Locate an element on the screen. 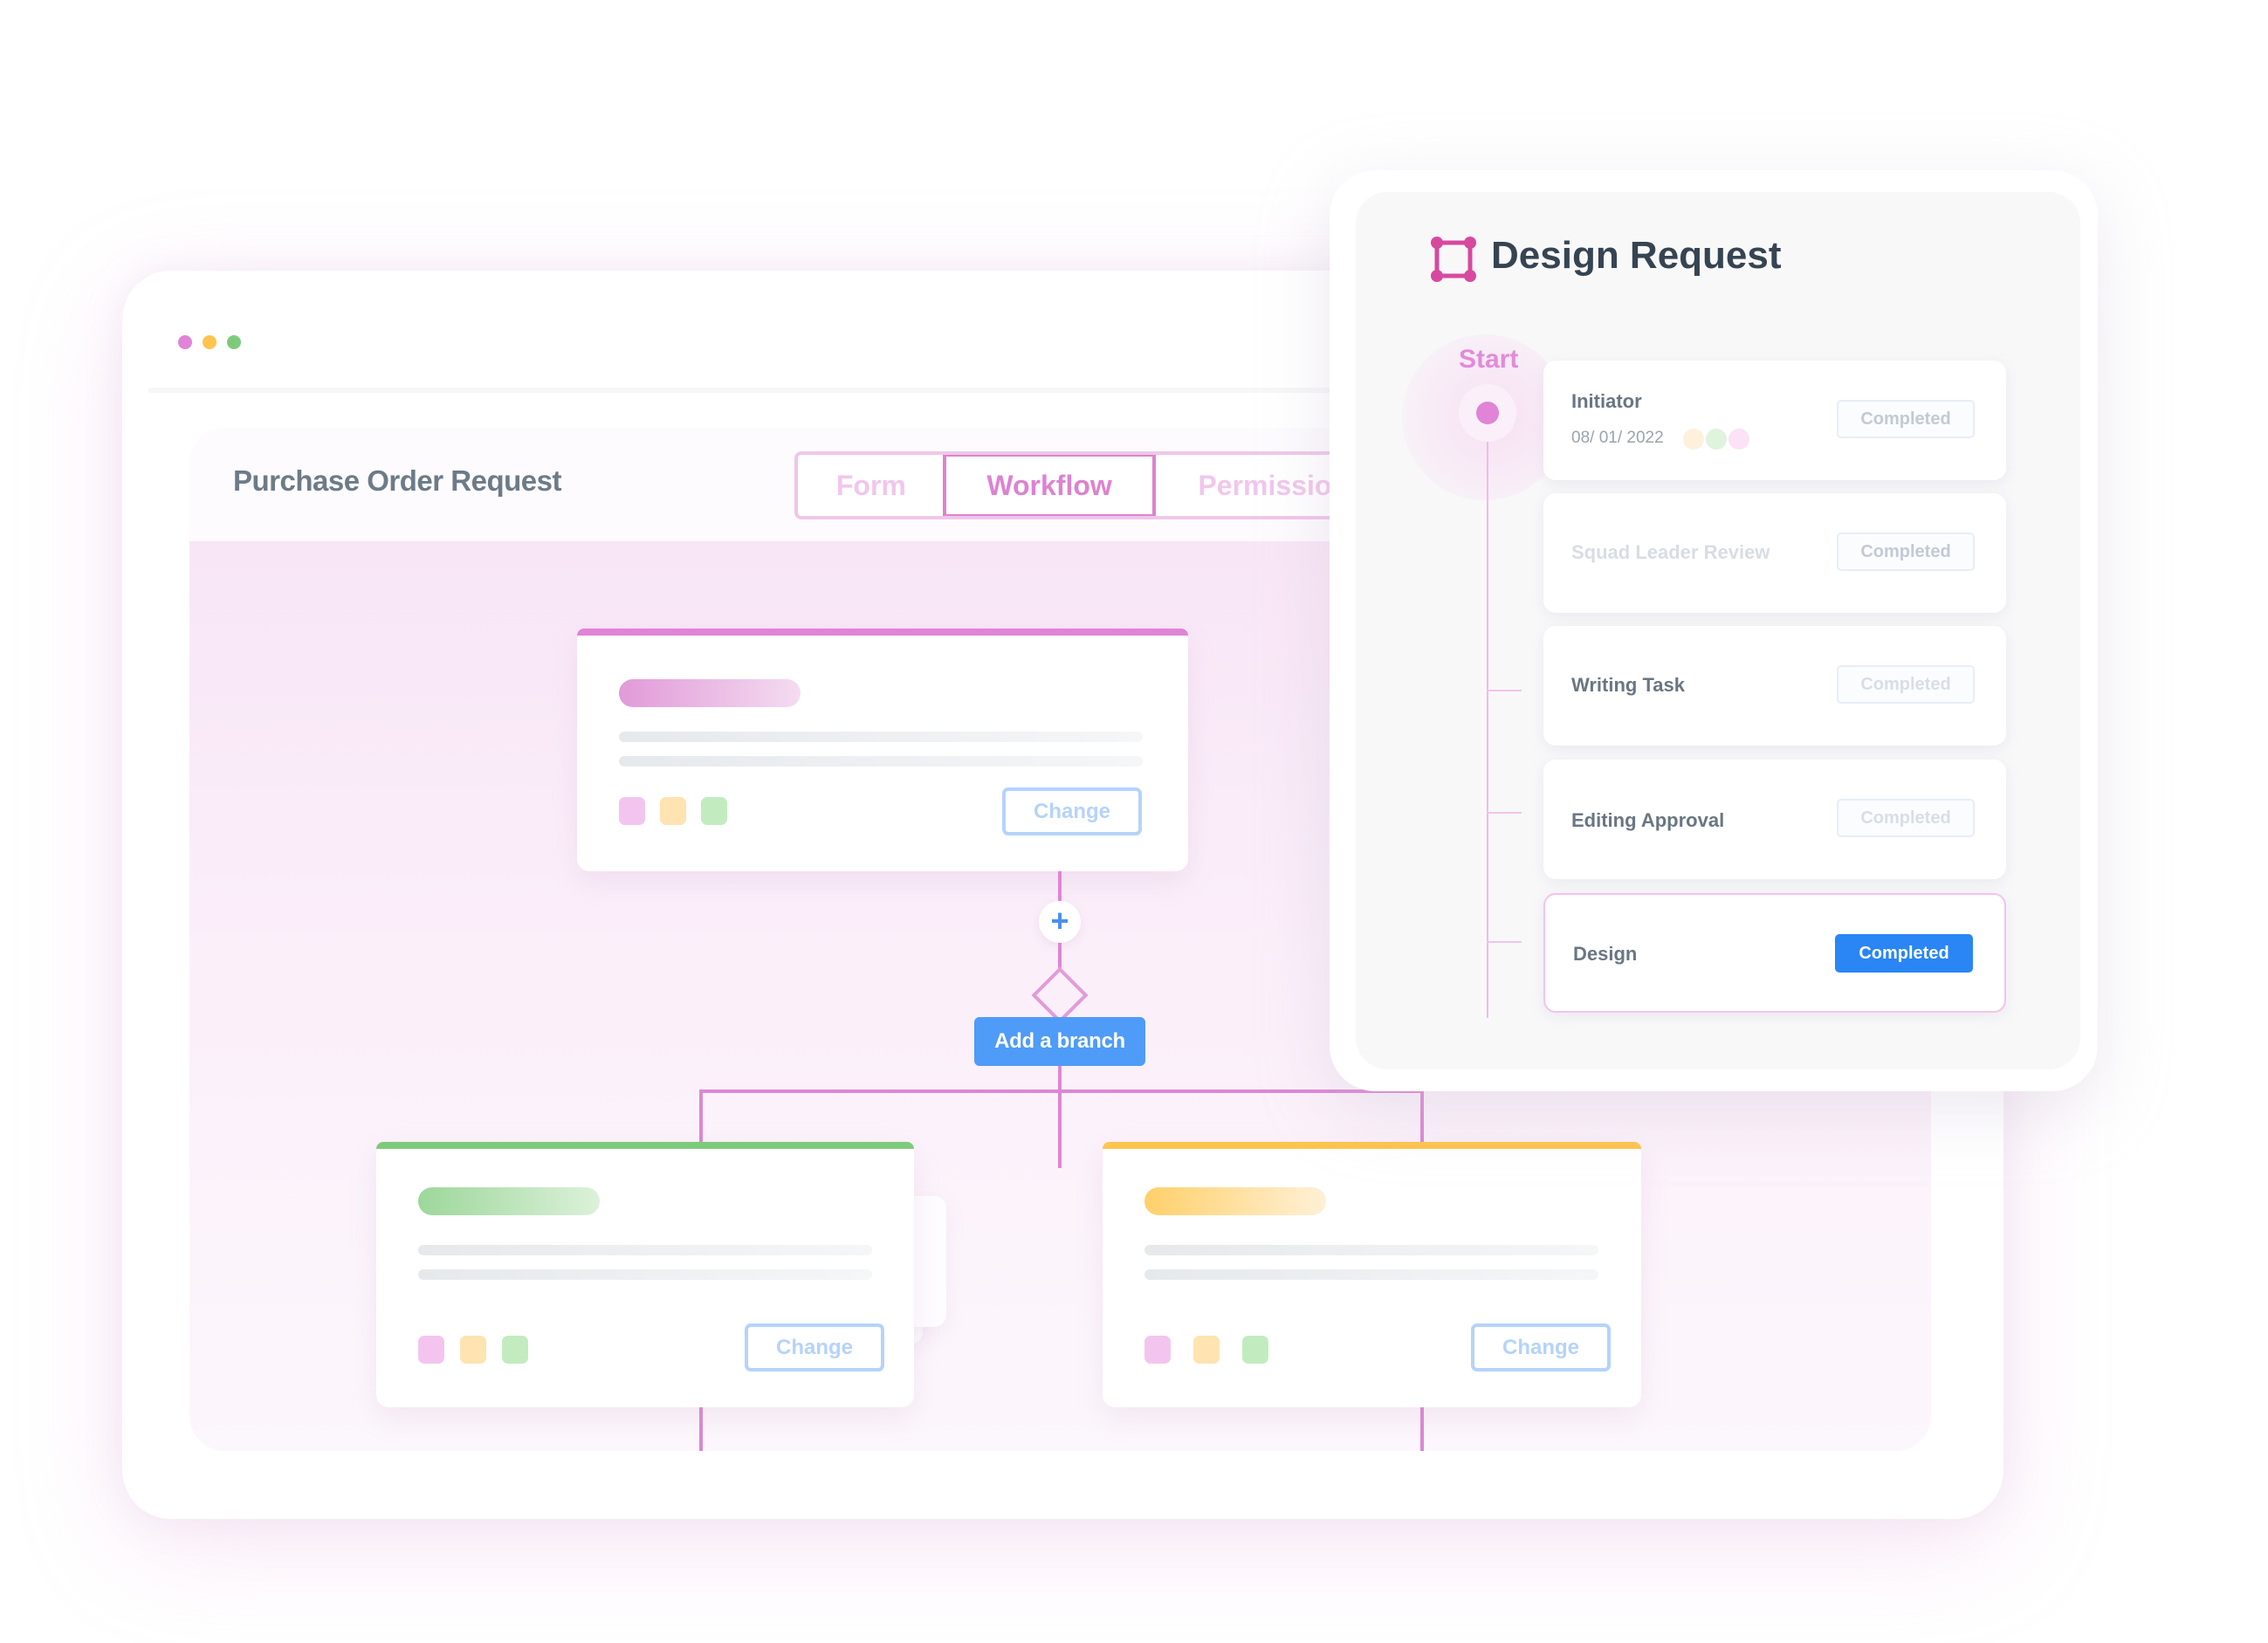 This screenshot has height=1643, width=2268. panel-title: Design Request is located at coordinates (1637, 255).